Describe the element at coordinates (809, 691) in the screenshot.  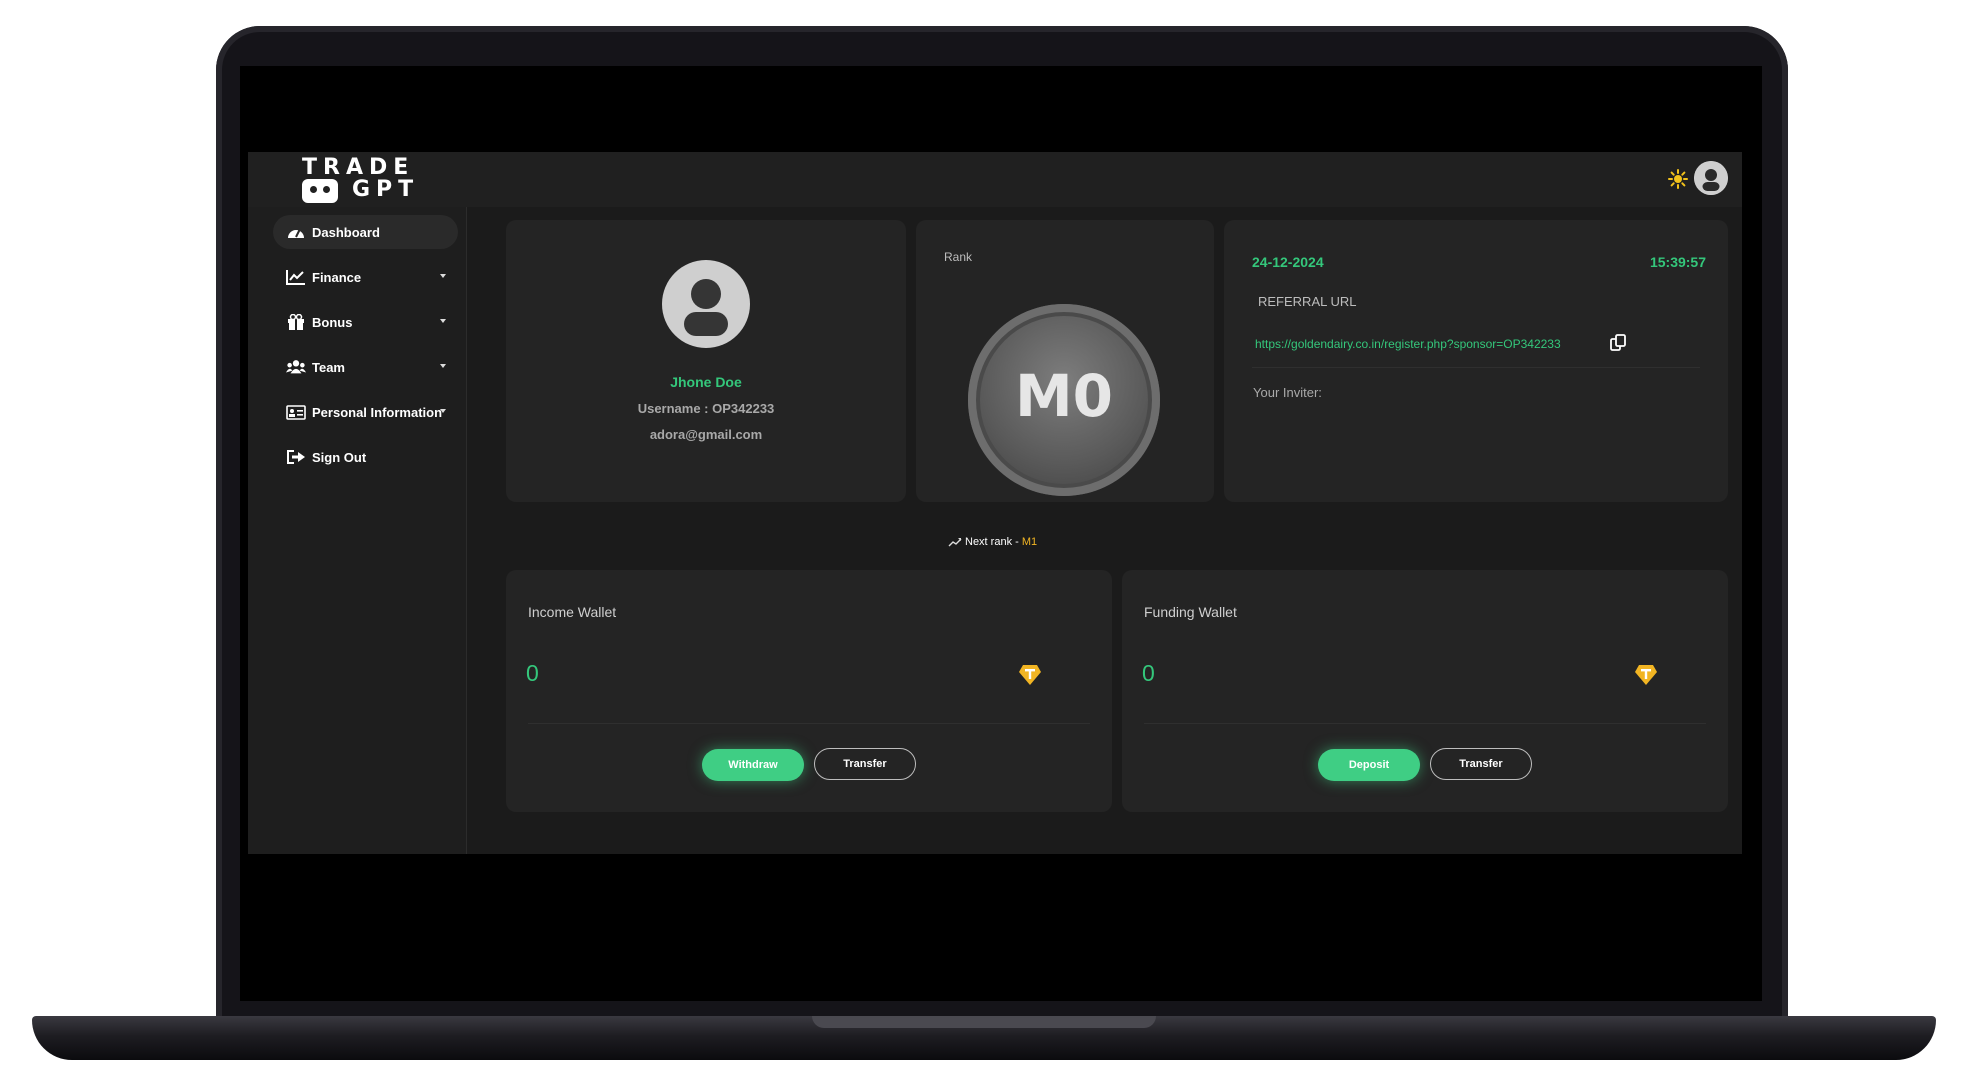
I see `income-wallet-card: Income Wallet 0 Withdraw Transfer` at that location.